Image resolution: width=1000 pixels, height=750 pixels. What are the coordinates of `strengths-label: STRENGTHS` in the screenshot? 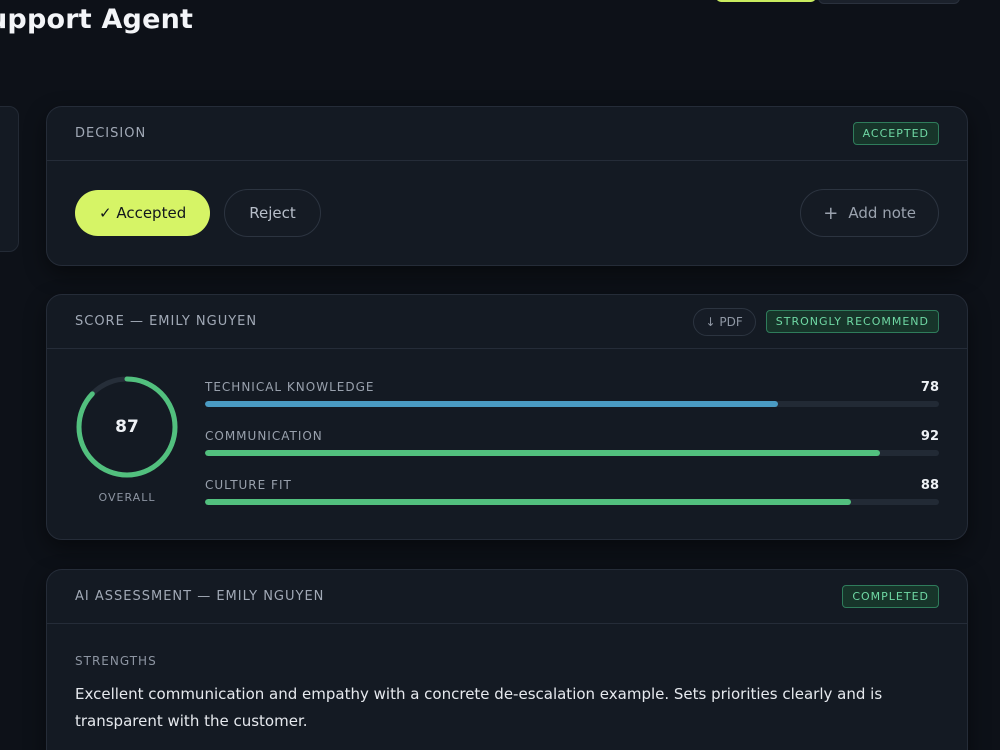 It's located at (116, 661).